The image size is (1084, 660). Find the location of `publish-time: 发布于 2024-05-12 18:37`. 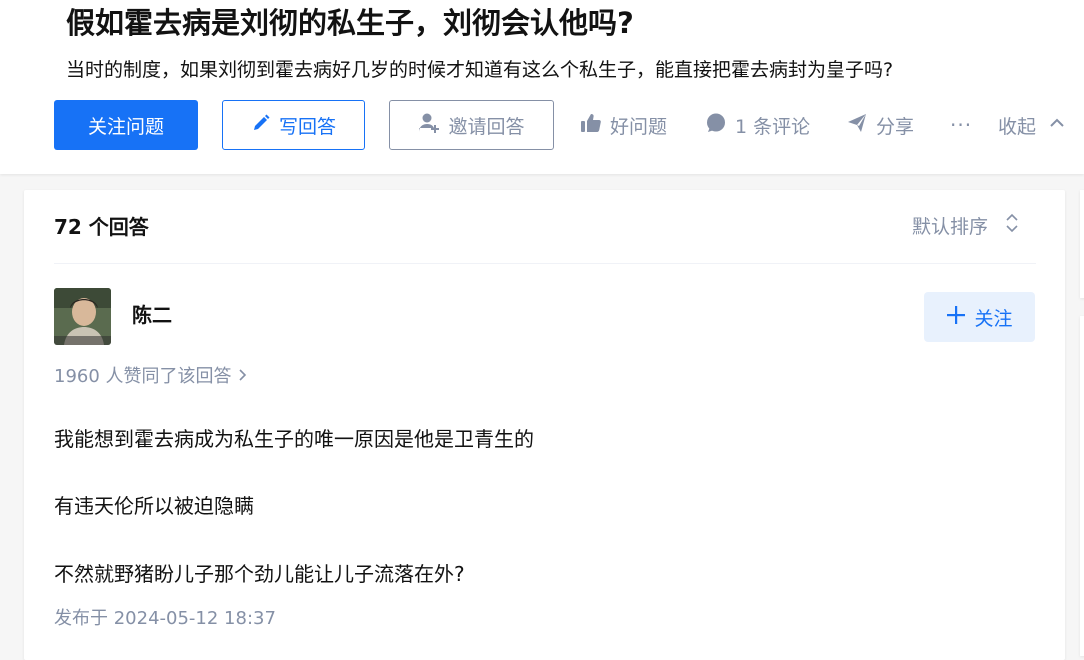

publish-time: 发布于 2024-05-12 18:37 is located at coordinates (165, 619).